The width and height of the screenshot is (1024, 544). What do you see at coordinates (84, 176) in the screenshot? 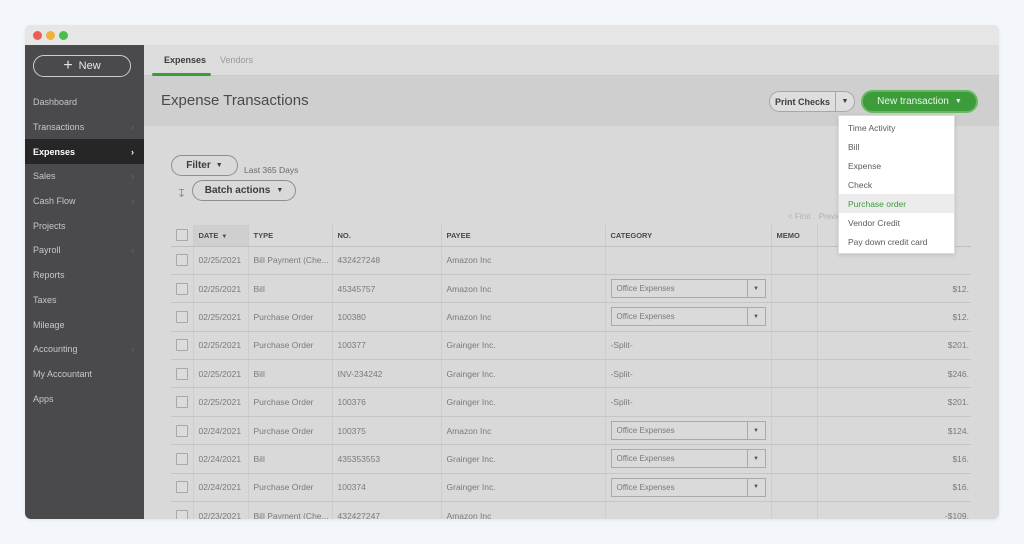
I see `sidebar-item-sales: Sales ›` at bounding box center [84, 176].